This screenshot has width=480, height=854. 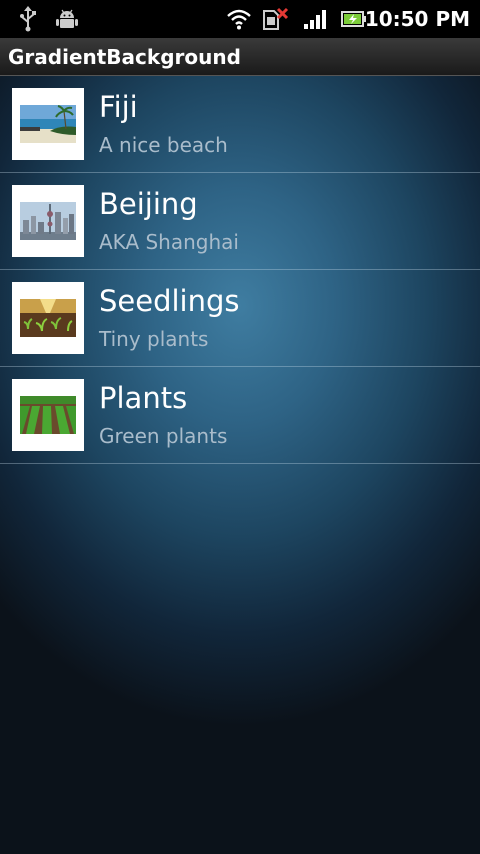 I want to click on android-debug-icon, so click(x=67, y=19).